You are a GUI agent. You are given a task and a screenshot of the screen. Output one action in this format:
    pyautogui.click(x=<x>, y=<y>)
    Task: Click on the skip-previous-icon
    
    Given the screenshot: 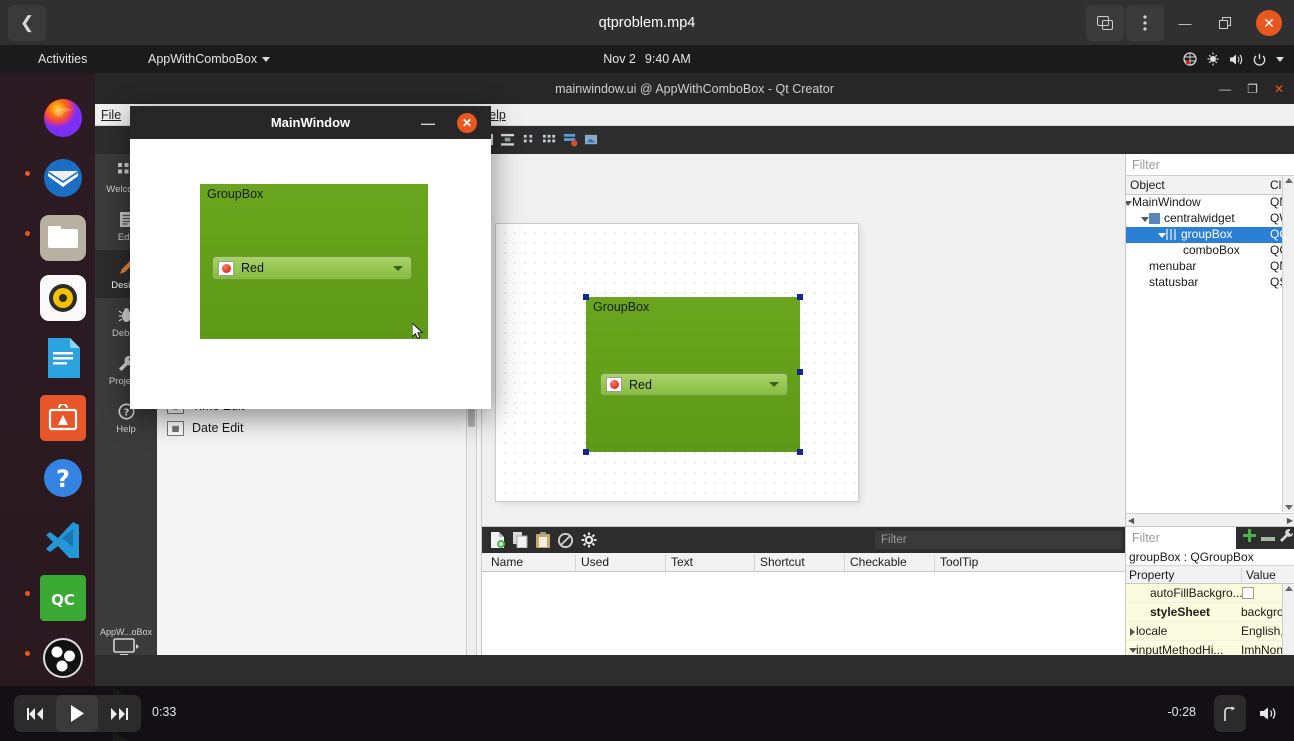 What is the action you would take?
    pyautogui.click(x=35, y=713)
    